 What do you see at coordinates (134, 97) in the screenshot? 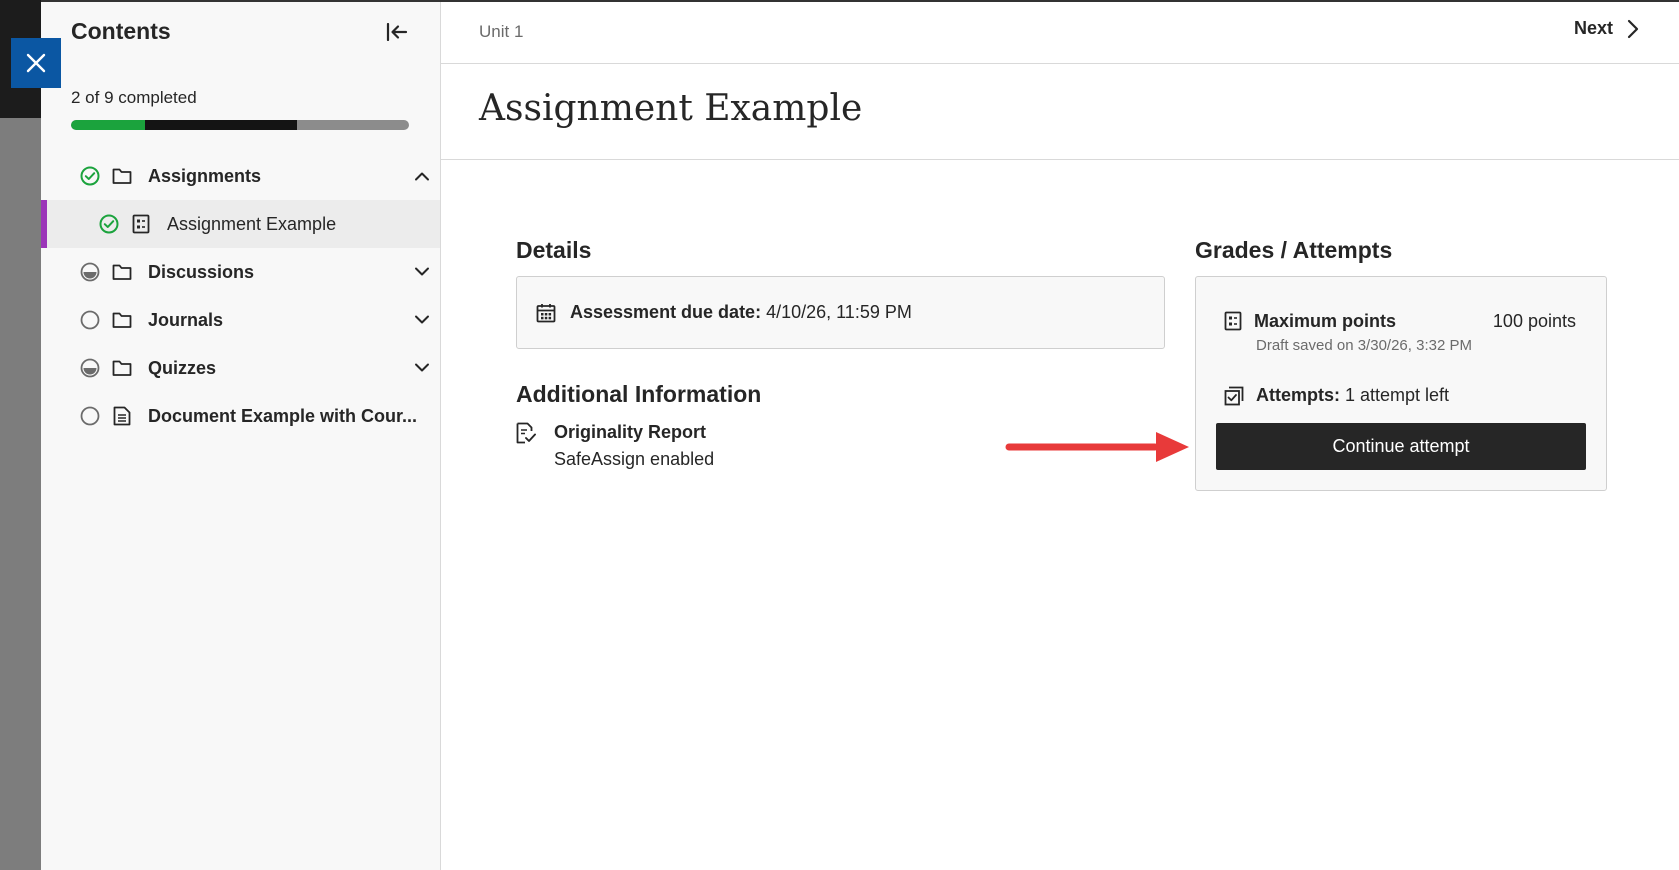
I see `progress-text: 2 of 9 completed` at bounding box center [134, 97].